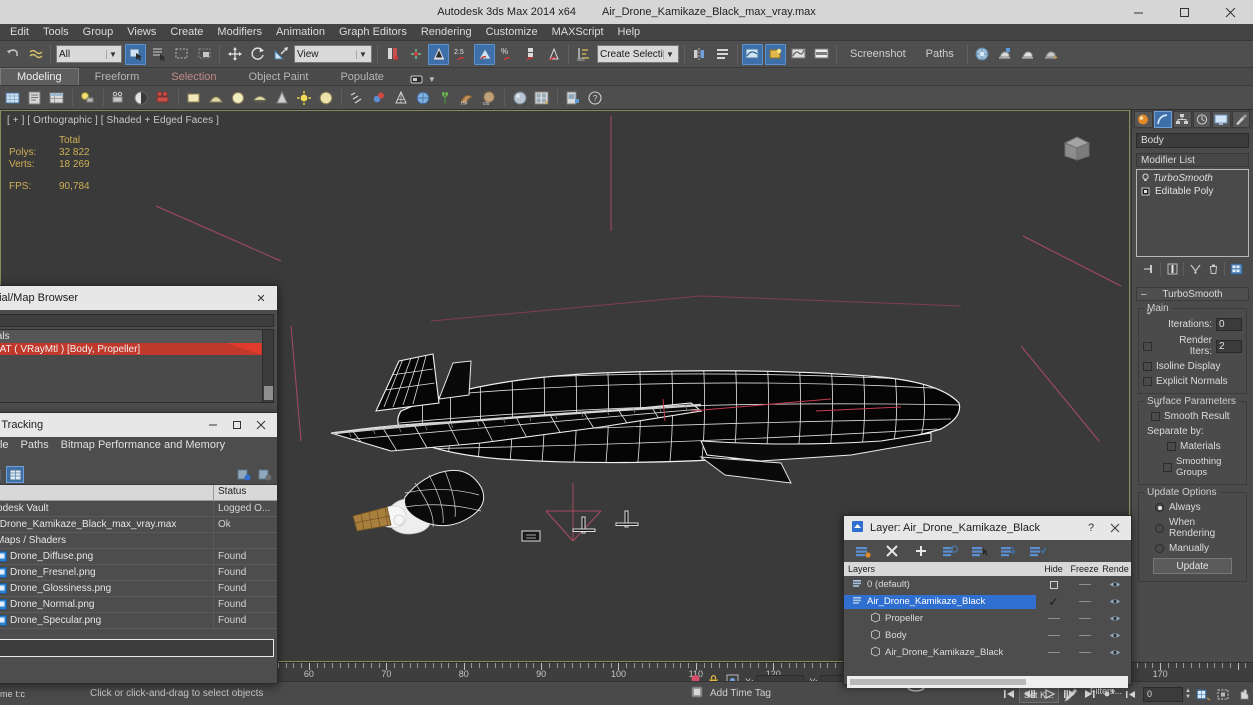 This screenshot has width=1253, height=705. What do you see at coordinates (1192, 178) in the screenshot?
I see `stack-item-turbosmooth: TurboSmooth` at bounding box center [1192, 178].